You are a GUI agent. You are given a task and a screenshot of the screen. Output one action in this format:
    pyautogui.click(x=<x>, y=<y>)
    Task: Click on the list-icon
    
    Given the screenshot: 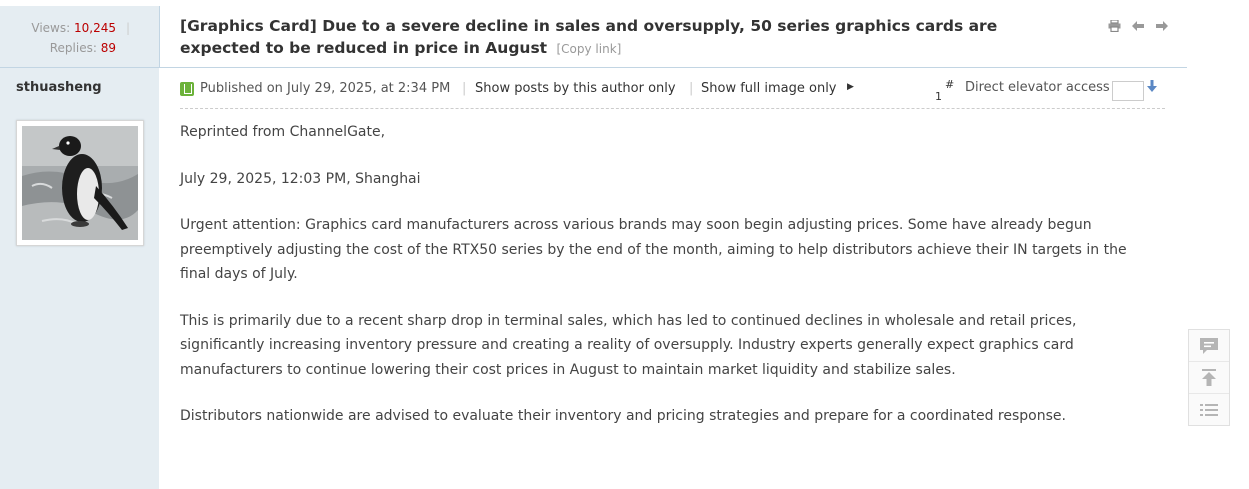 What is the action you would take?
    pyautogui.click(x=1209, y=409)
    